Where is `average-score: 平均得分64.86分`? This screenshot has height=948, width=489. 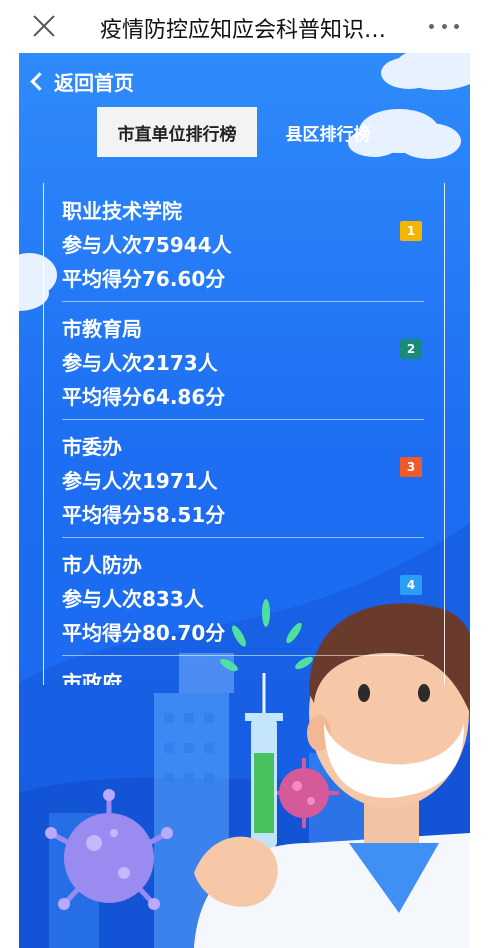
average-score: 平均得分64.86分 is located at coordinates (144, 397).